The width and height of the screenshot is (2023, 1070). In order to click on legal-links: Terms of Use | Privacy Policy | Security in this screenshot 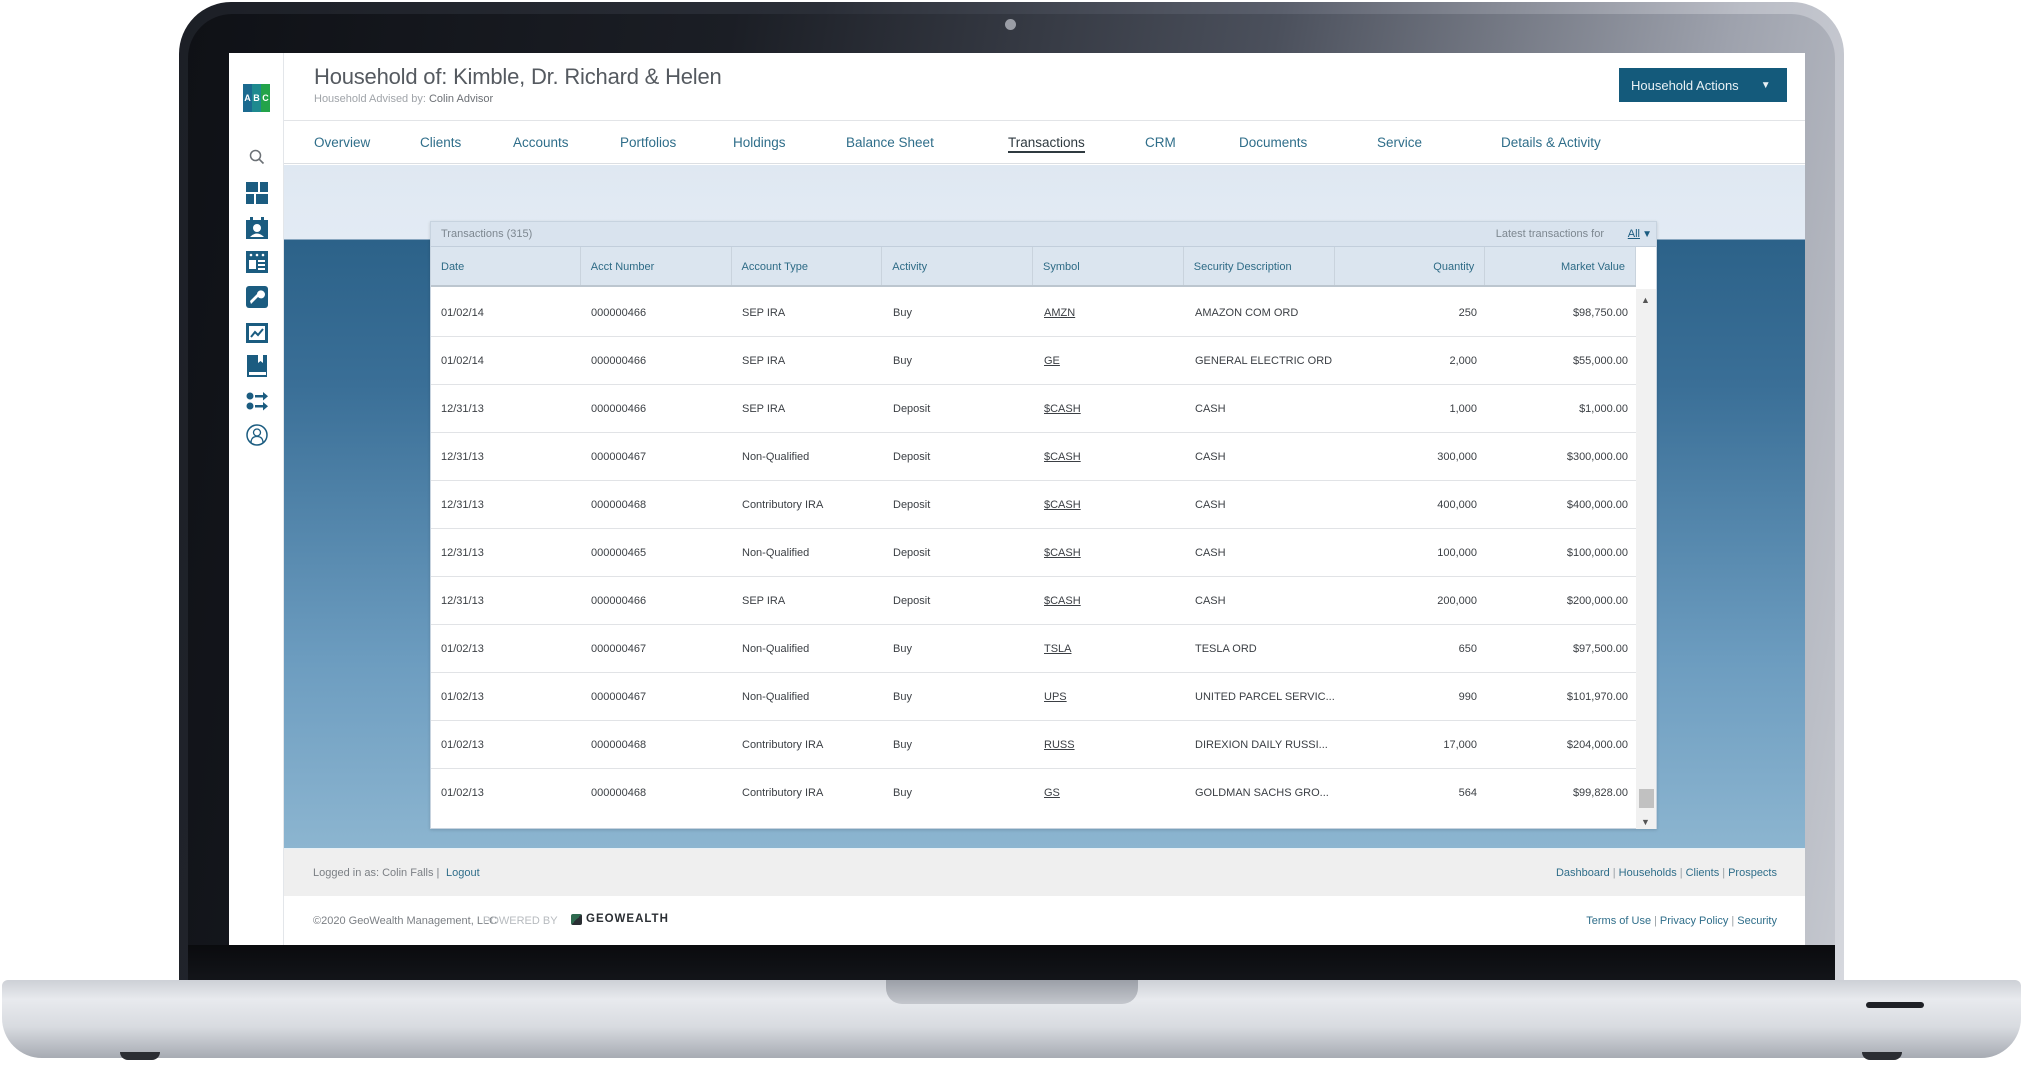, I will do `click(1681, 921)`.